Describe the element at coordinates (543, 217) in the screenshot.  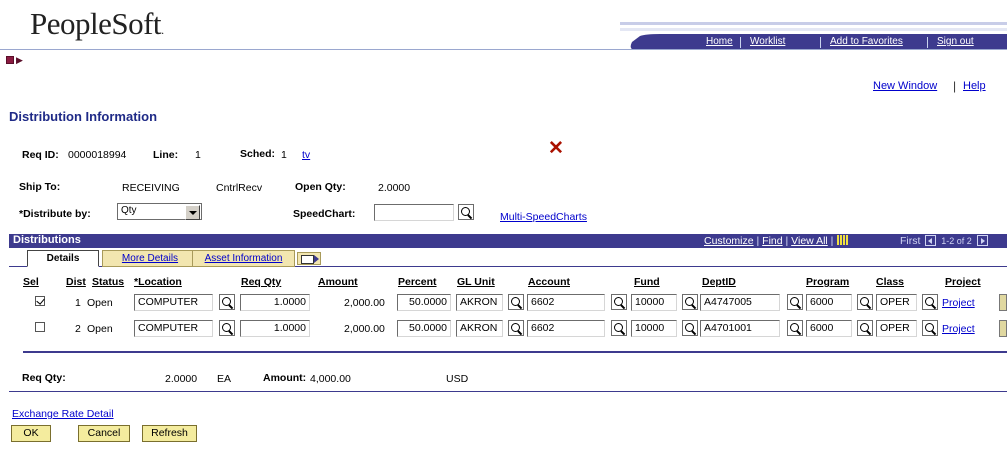
I see `multi-speedcharts-link: Multi-SpeedCharts` at that location.